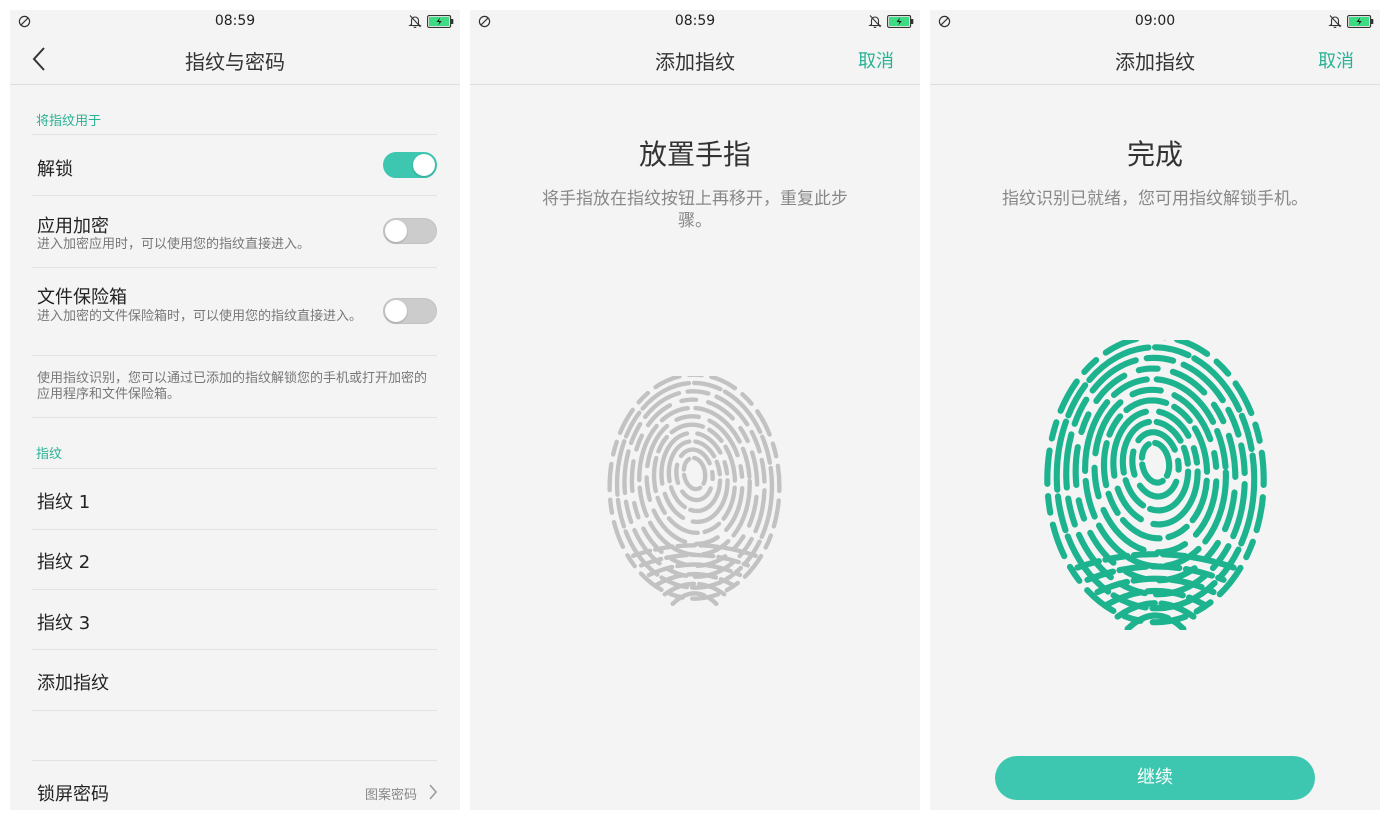 The image size is (1390, 820). What do you see at coordinates (55, 169) in the screenshot?
I see `unlock-label: 解锁` at bounding box center [55, 169].